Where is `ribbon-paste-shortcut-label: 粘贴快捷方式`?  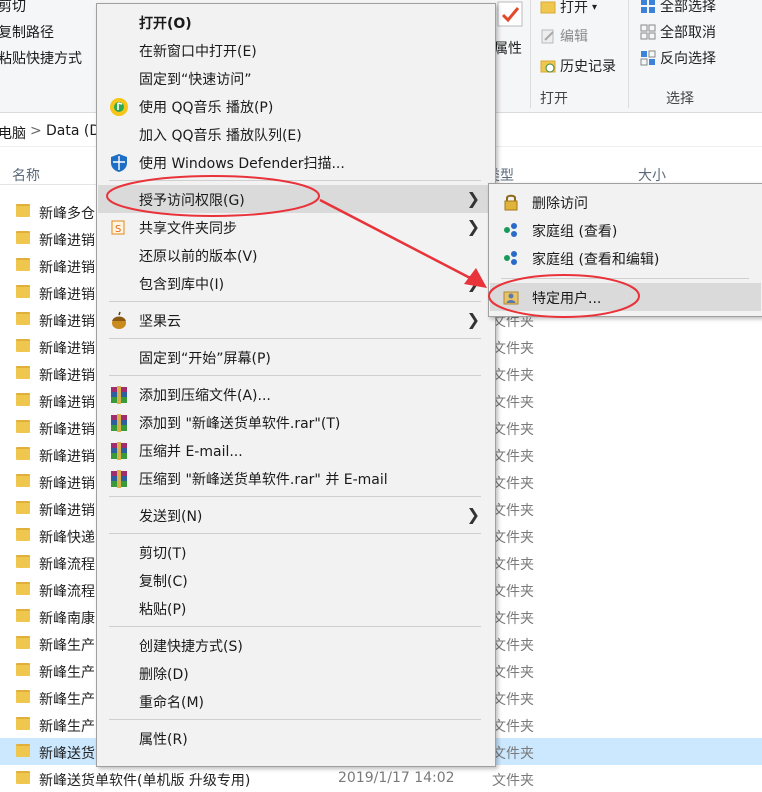 ribbon-paste-shortcut-label: 粘贴快捷方式 is located at coordinates (41, 59).